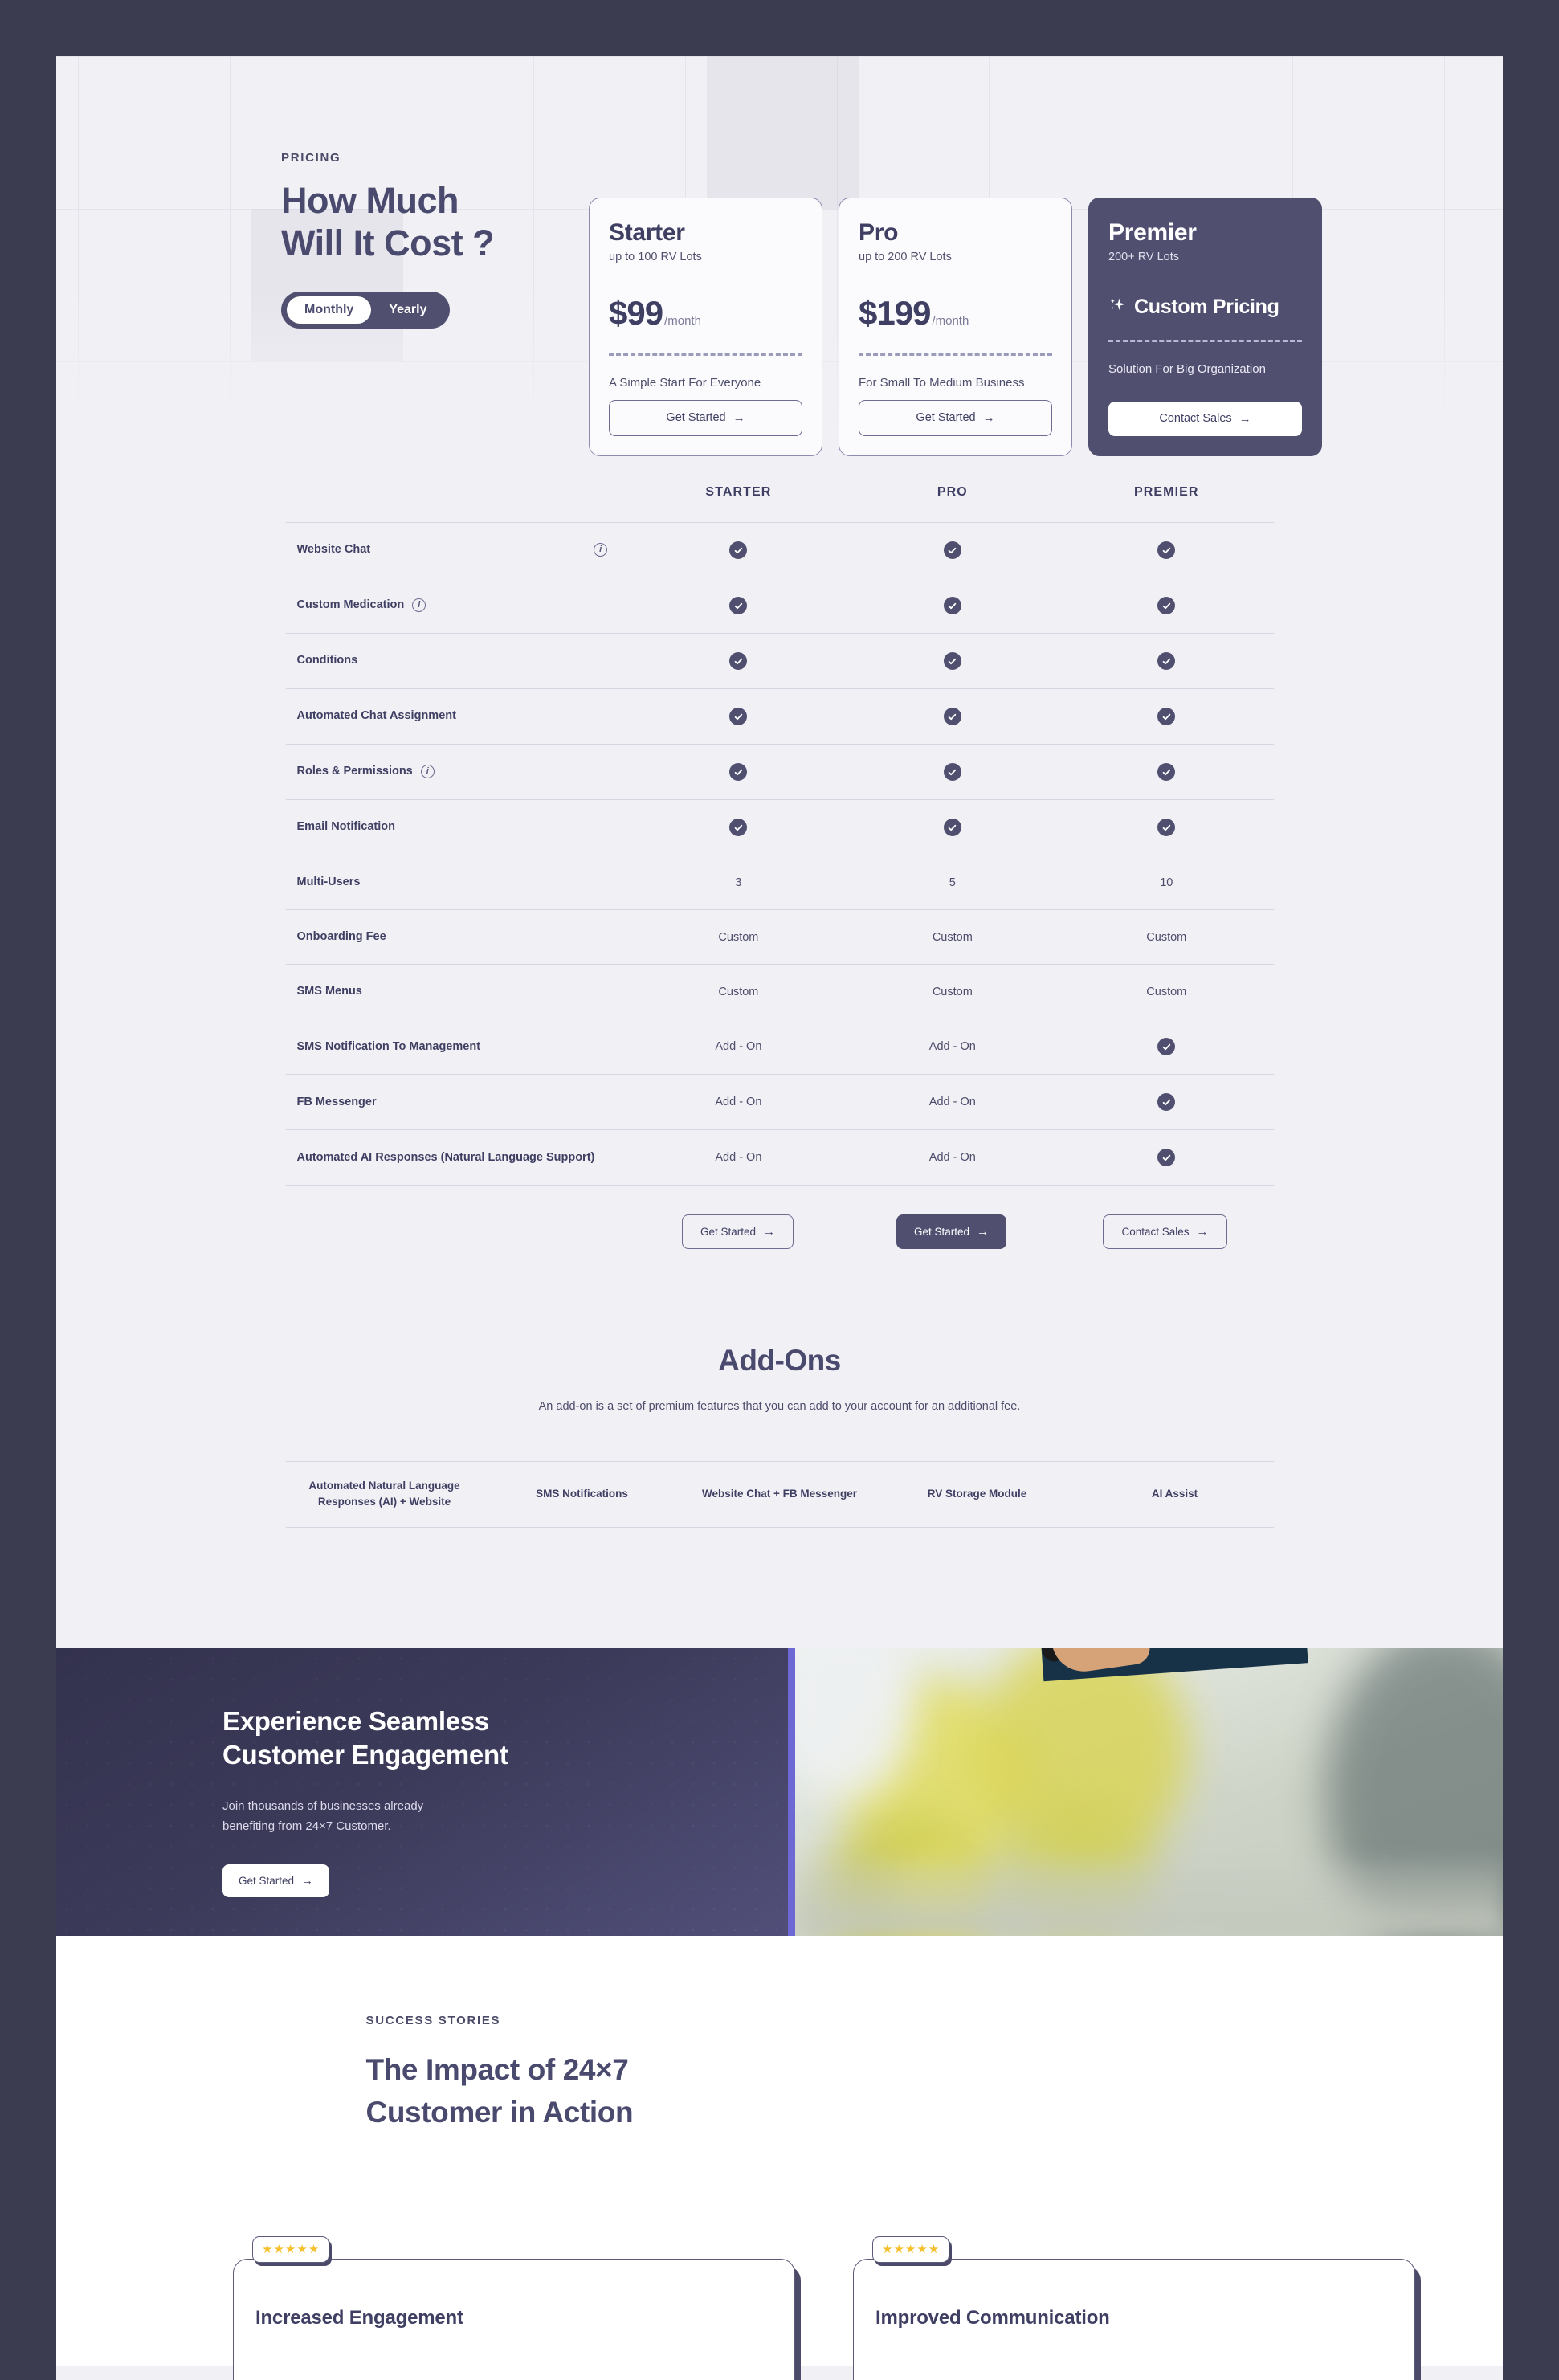  I want to click on feature-name-cell: Email Notification, so click(459, 827).